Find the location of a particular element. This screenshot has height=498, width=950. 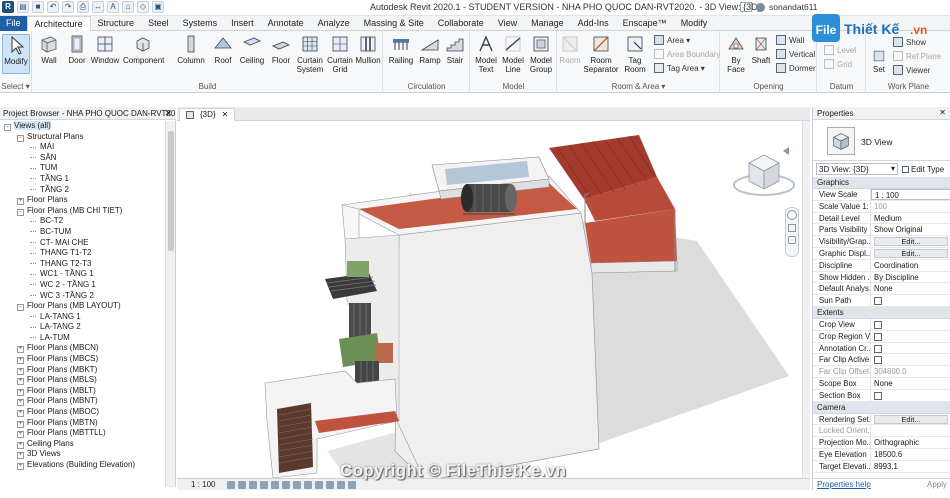

tree-item: BC-T2 is located at coordinates (82, 221).